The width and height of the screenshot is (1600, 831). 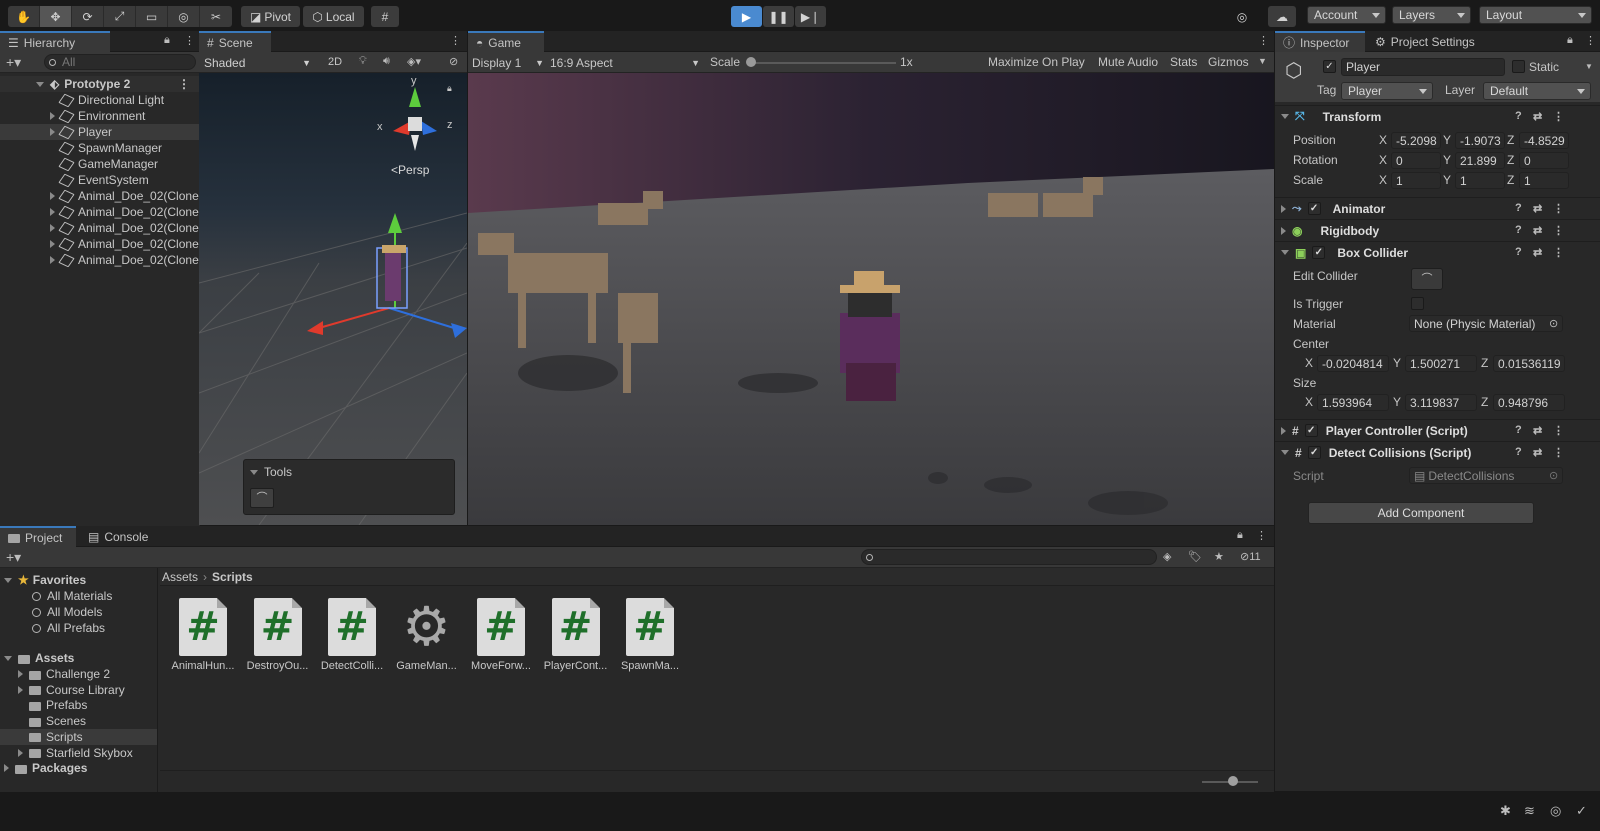 I want to click on folder-item: Scripts, so click(x=78, y=736).